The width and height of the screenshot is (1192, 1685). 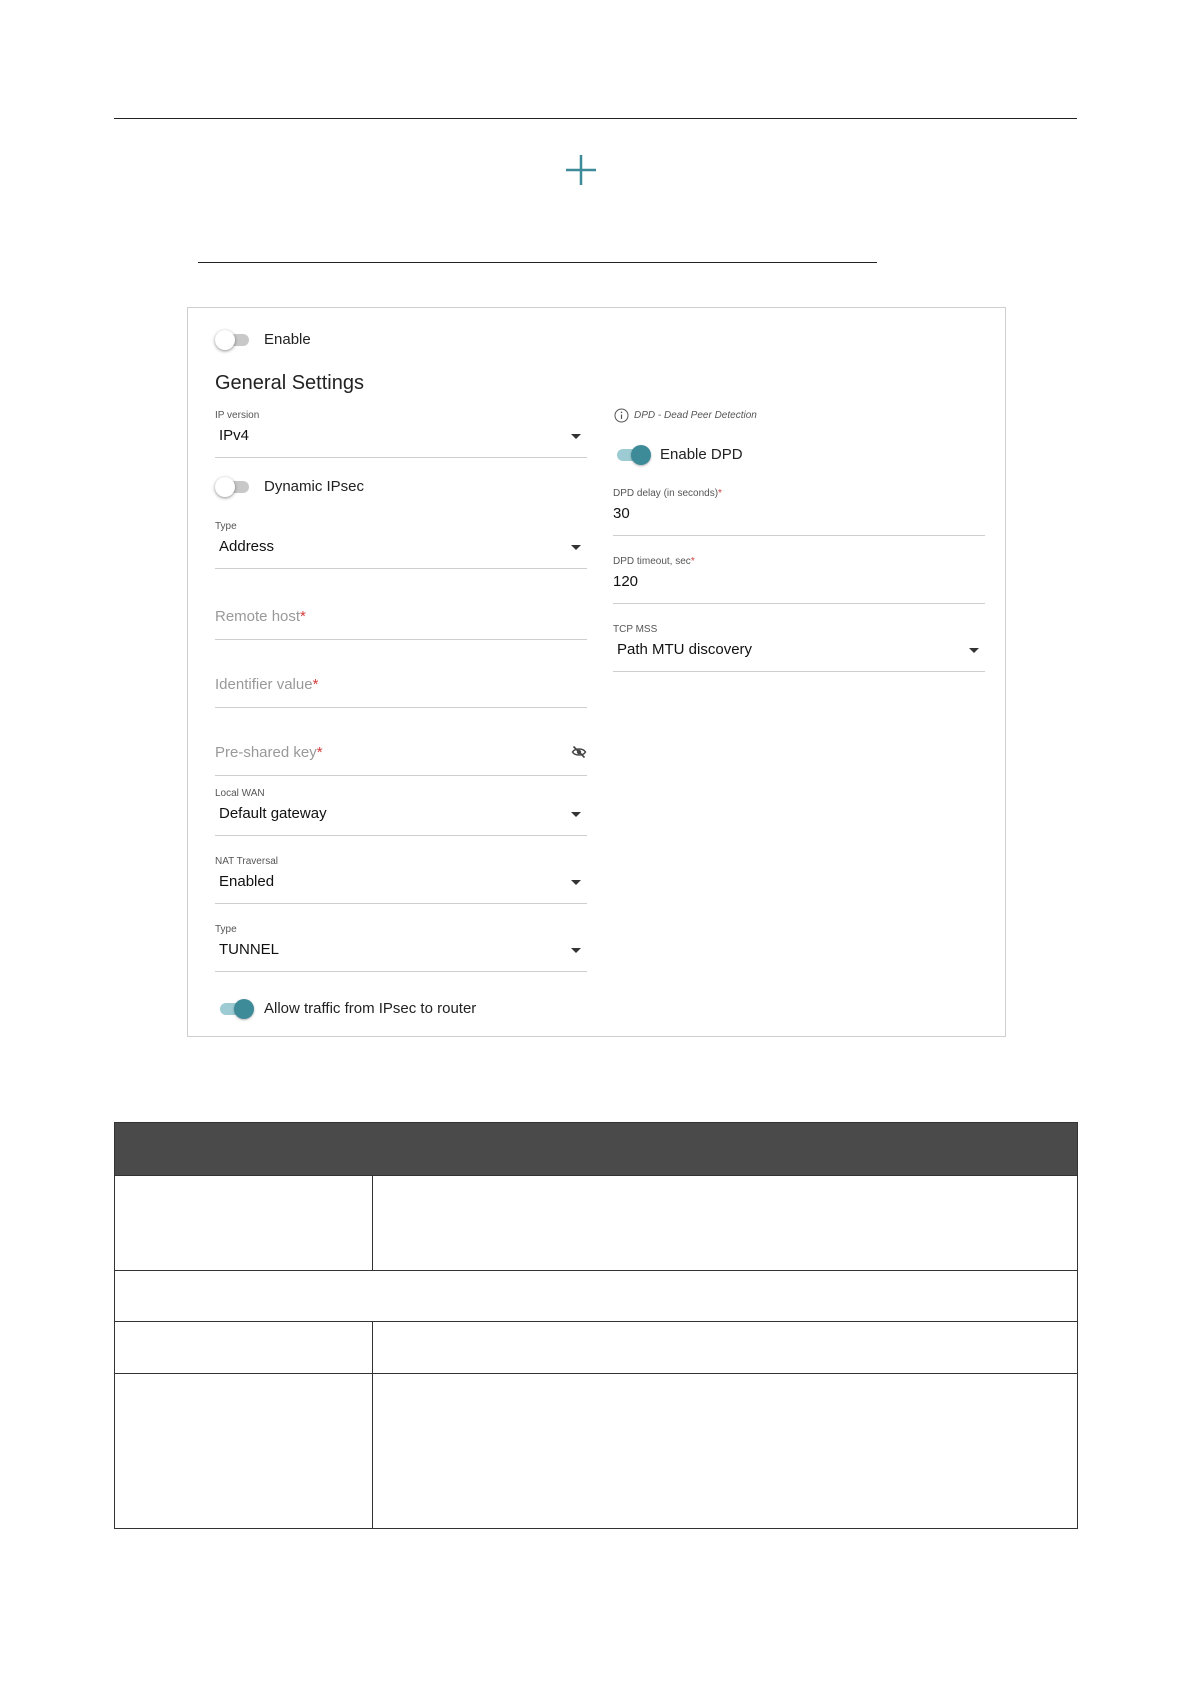 What do you see at coordinates (799, 648) in the screenshot?
I see `tcp-mss-select: TCP MSS Path MTU discovery` at bounding box center [799, 648].